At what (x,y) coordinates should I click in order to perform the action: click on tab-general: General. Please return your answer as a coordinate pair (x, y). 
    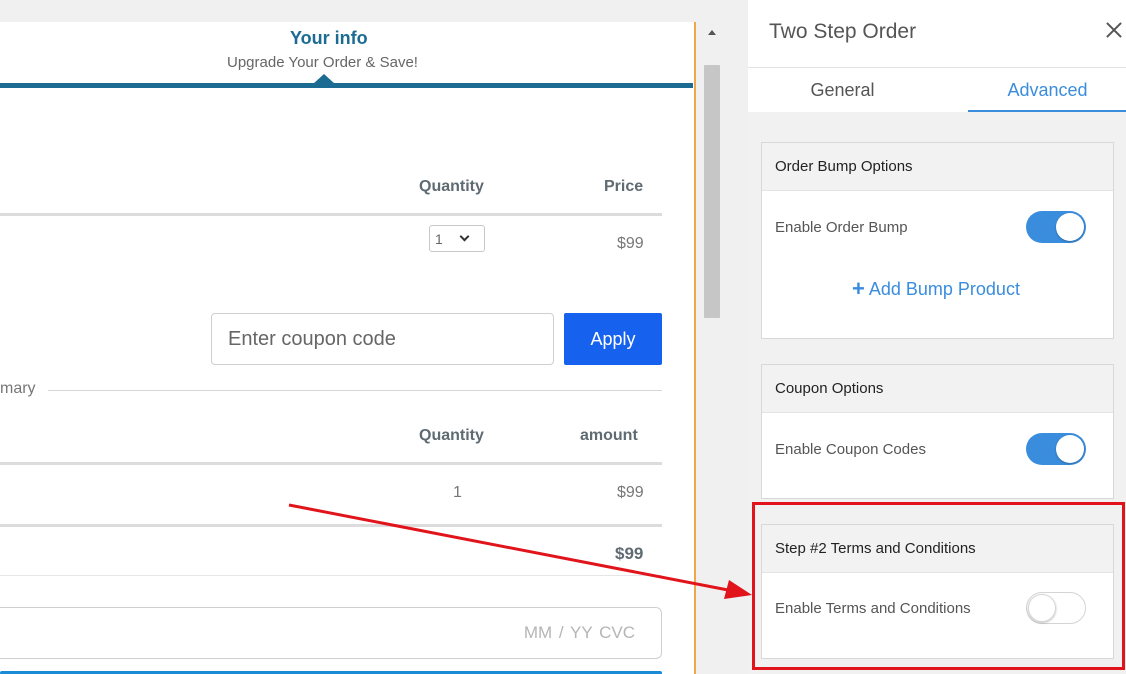
    Looking at the image, I should click on (842, 90).